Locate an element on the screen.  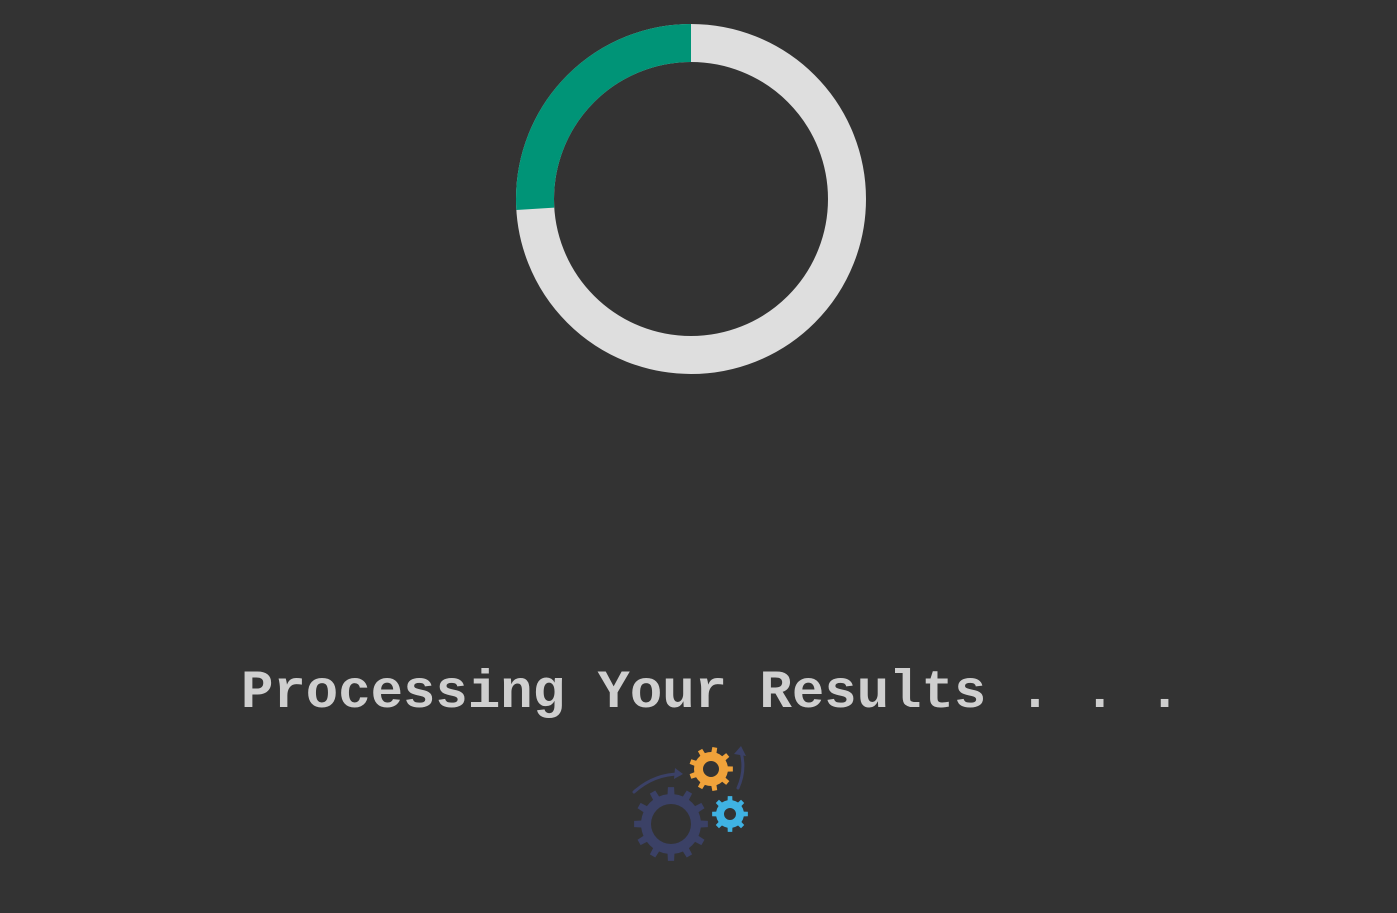
gears-icon is located at coordinates (690, 803).